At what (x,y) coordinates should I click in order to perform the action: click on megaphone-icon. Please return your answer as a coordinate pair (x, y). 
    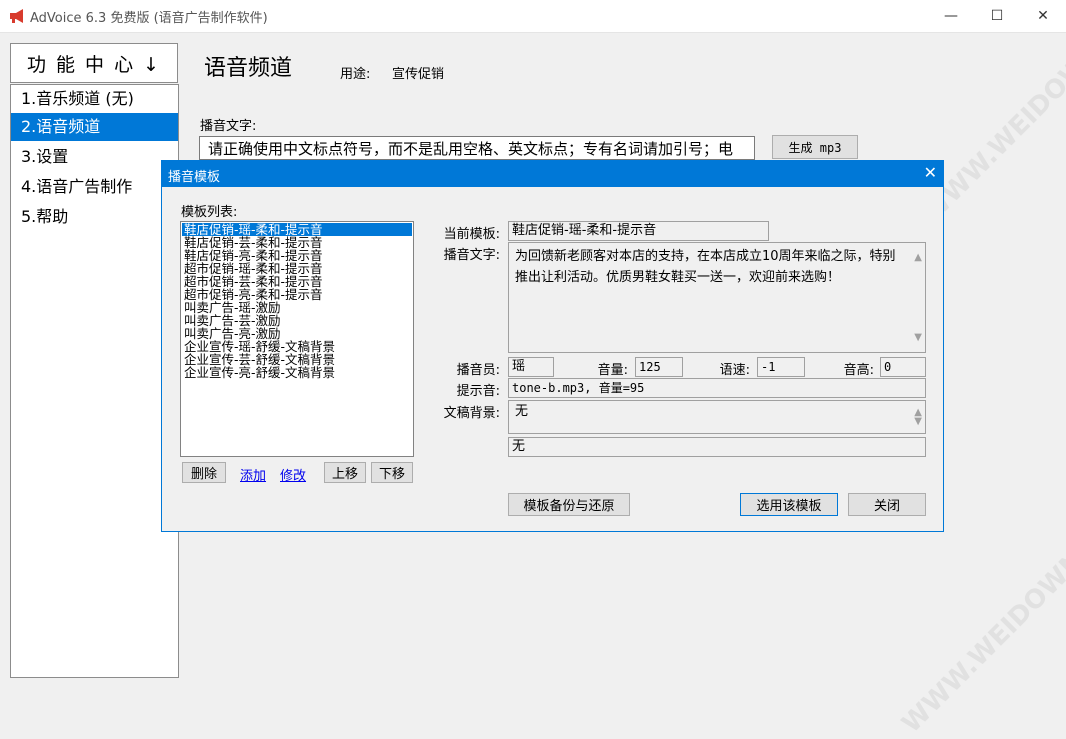
    Looking at the image, I should click on (16, 16).